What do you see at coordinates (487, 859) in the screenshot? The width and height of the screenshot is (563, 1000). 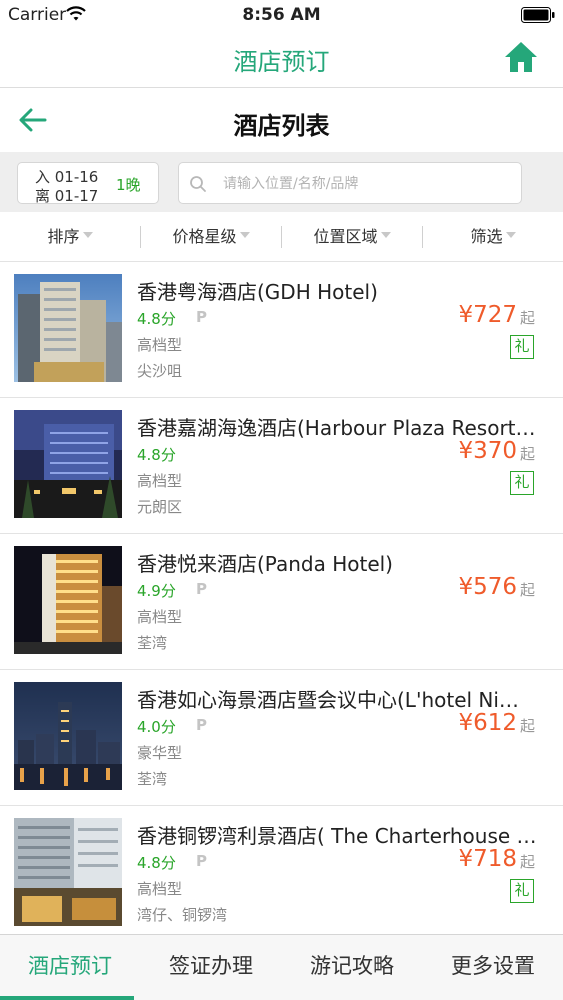 I see `hotel-price: ¥718` at bounding box center [487, 859].